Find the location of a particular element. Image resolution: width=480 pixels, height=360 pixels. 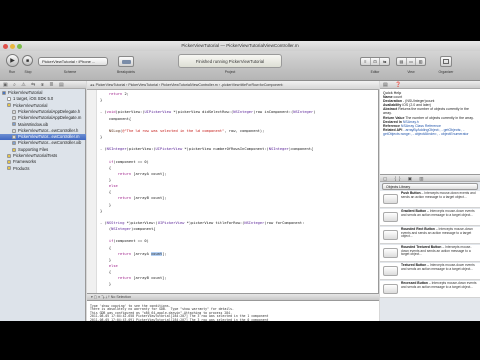

close-window-icon is located at coordinates (5, 46).